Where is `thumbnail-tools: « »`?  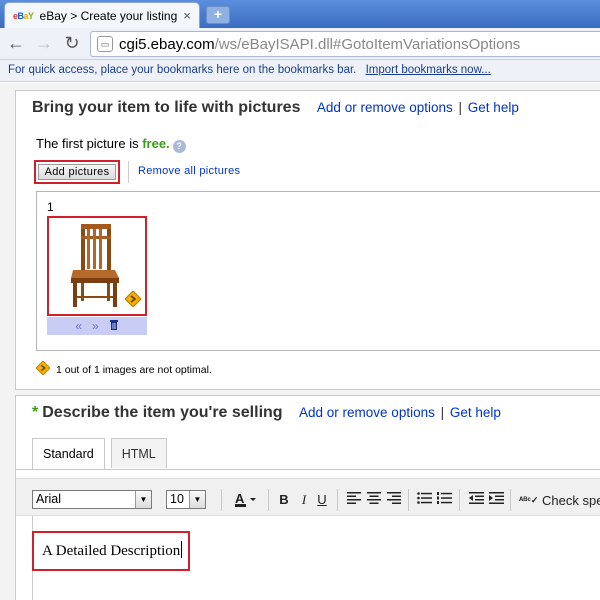 thumbnail-tools: « » is located at coordinates (97, 326).